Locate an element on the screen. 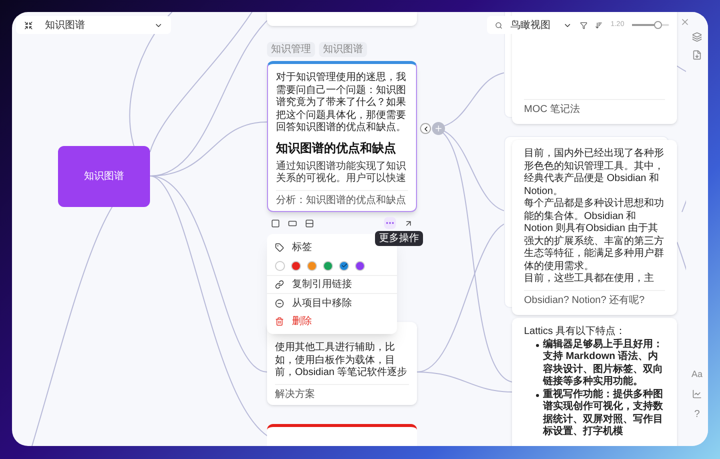  note-card: 目前，国内外已经出现了各种形形色色的知识管理工具。其中，经典代表产品便是 Obsidian 和 Notion。 每个产品都是多种设计思想和功能的集合体。Obsidian 和 Notion 则具有Obsidian 由于其强大的扩展系统、丰富的第三方生态等特征，能满足多种用户群体的使用需求。 目前，这些工具都在使用，主 Obsidian? Notion? 还有呢? is located at coordinates (594, 227).